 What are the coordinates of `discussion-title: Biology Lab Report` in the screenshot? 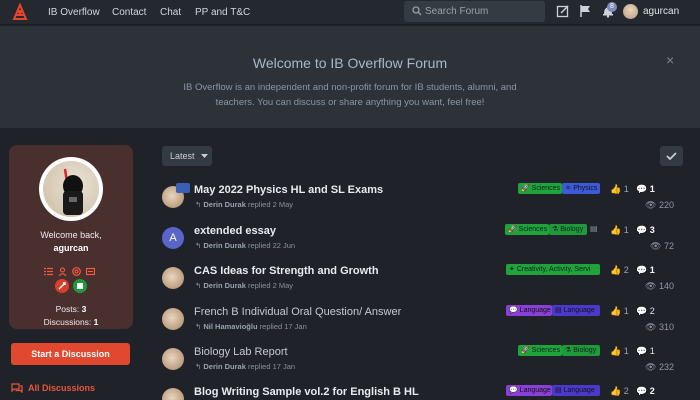 It's located at (241, 352).